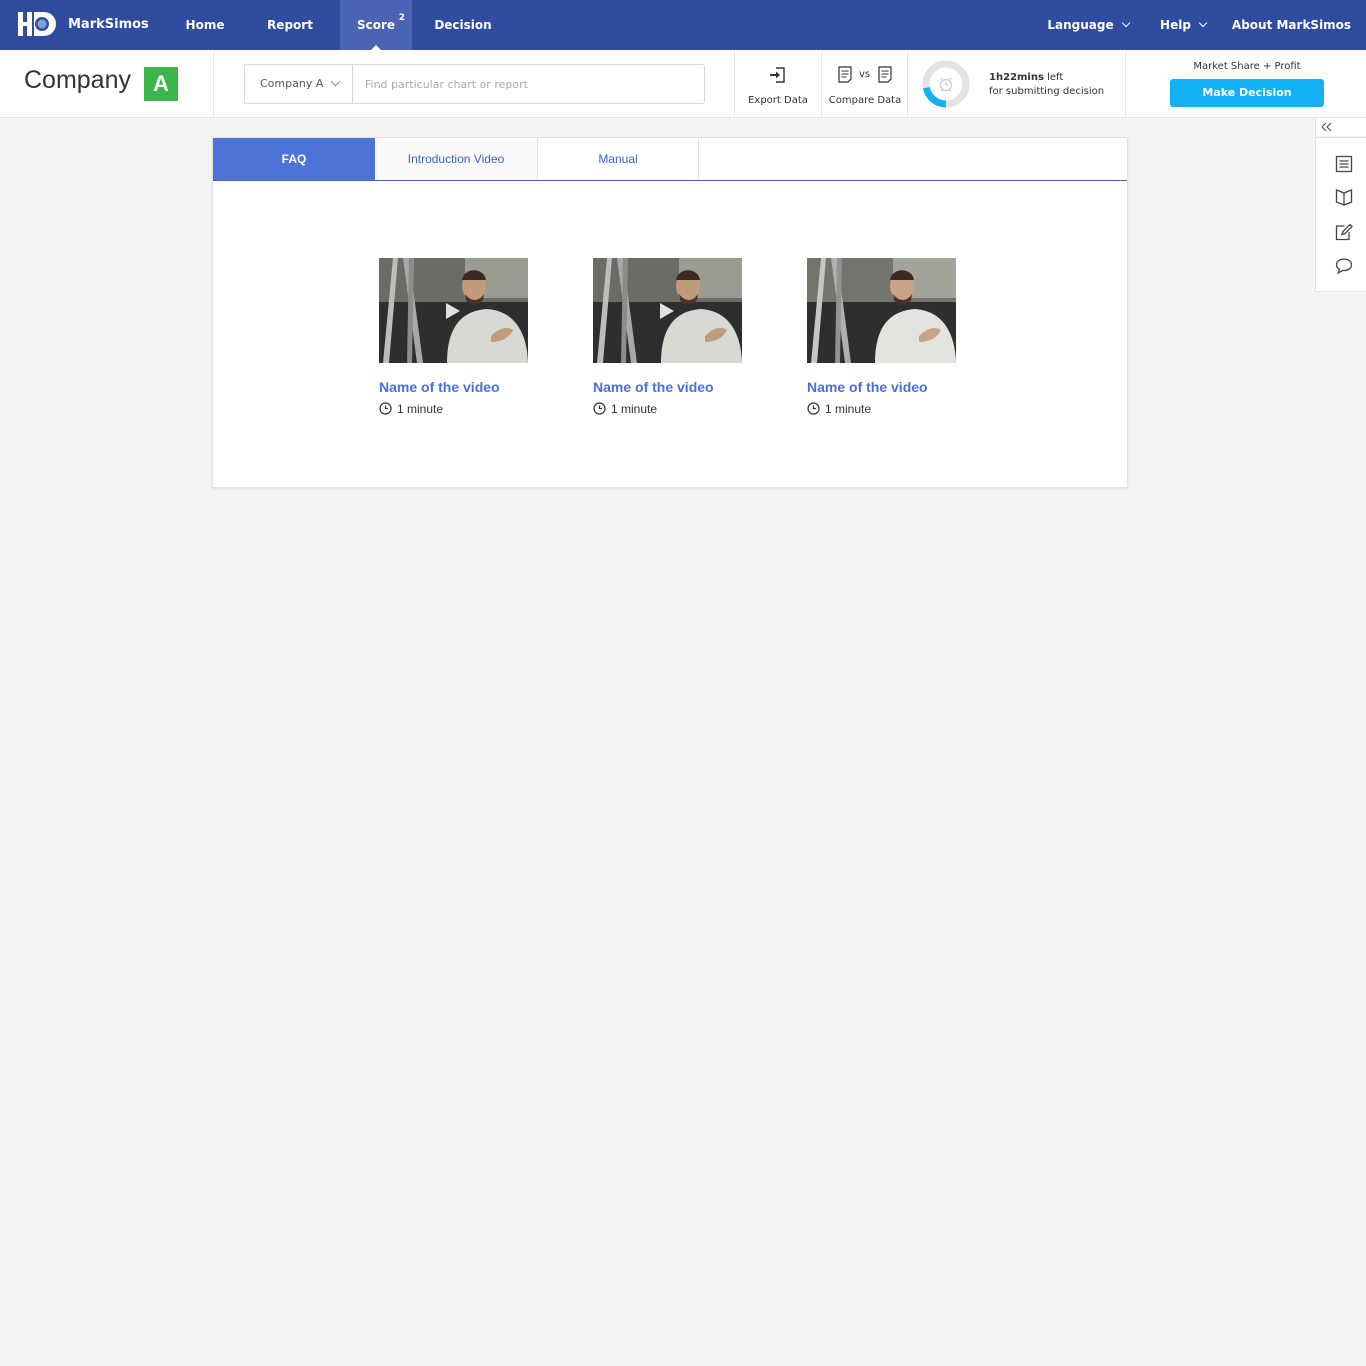 This screenshot has height=1366, width=1366. I want to click on brand-name: MarkSimos, so click(108, 24).